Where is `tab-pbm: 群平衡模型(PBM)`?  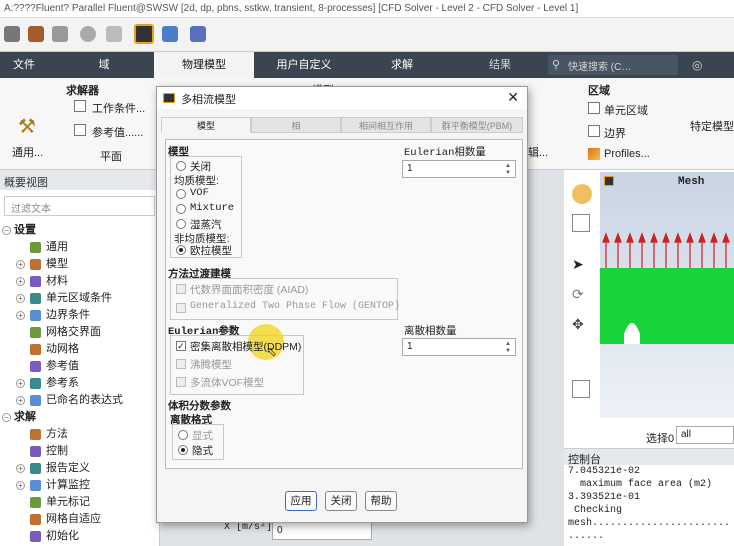
tab-pbm: 群平衡模型(PBM) is located at coordinates (477, 125).